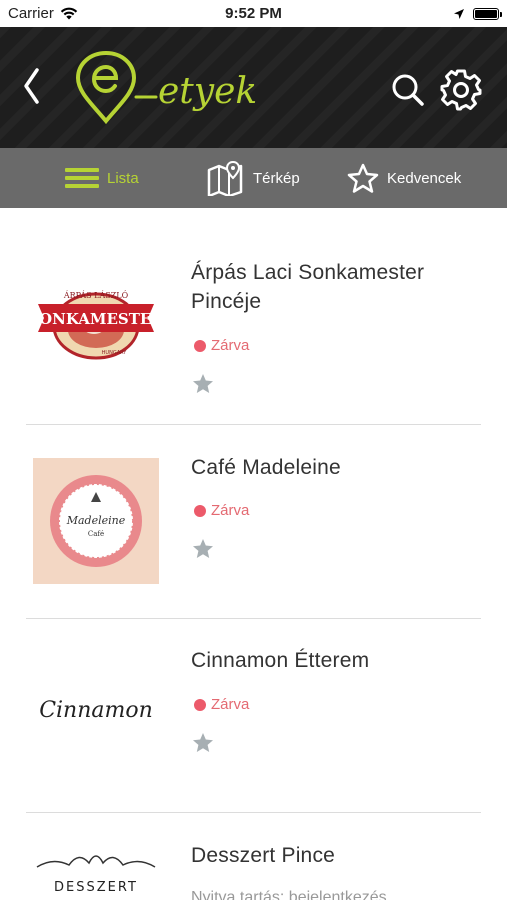 The width and height of the screenshot is (507, 900). I want to click on map-icon, so click(225, 178).